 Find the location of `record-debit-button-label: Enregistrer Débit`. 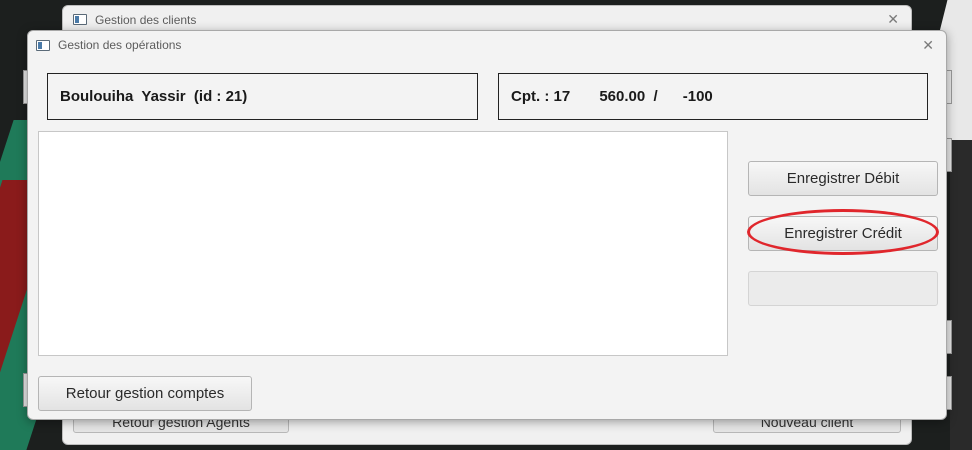

record-debit-button-label: Enregistrer Débit is located at coordinates (843, 178).